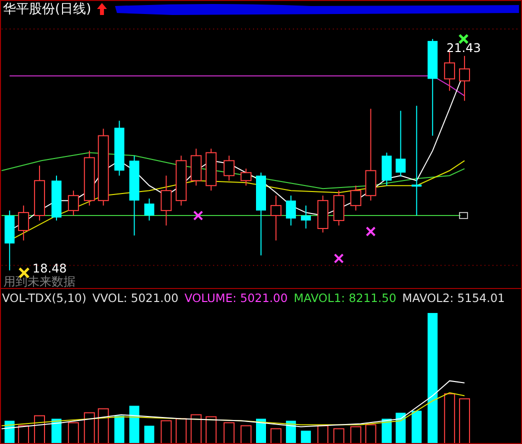 Image resolution: width=522 pixels, height=444 pixels. I want to click on indicator-value: MAVOL1: 8211.50, so click(345, 298).